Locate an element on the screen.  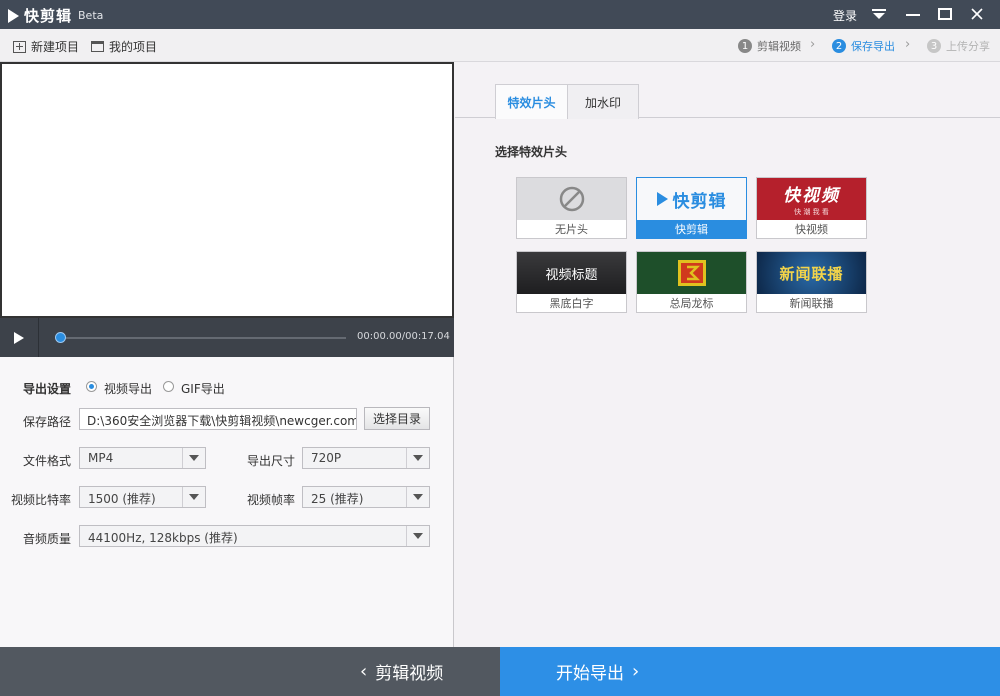
minimize-icon is located at coordinates (913, 14).